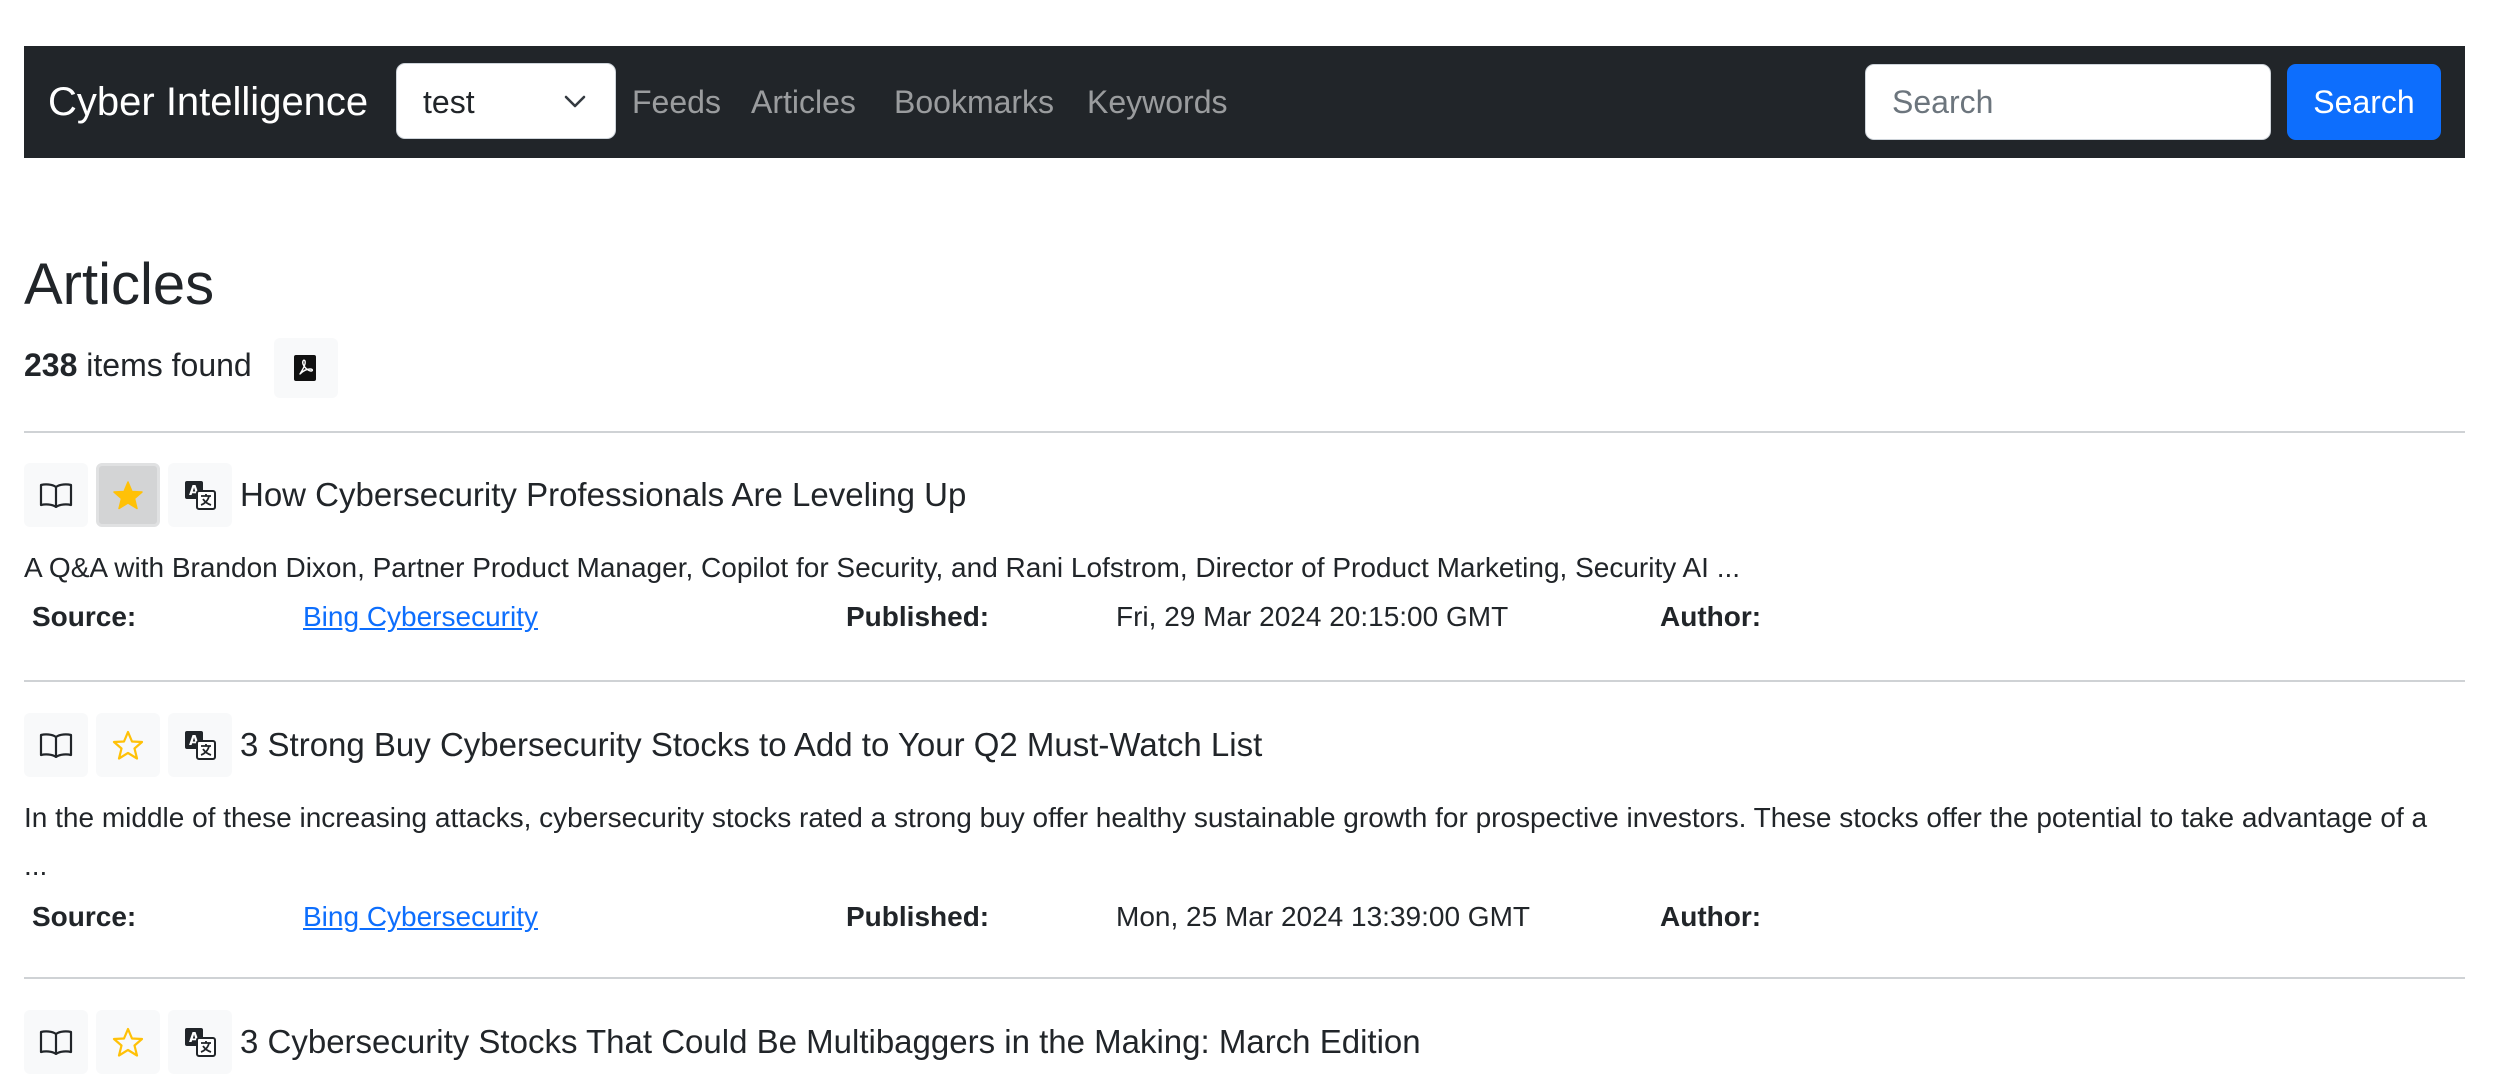  What do you see at coordinates (119, 284) in the screenshot?
I see `page-title: Articles` at bounding box center [119, 284].